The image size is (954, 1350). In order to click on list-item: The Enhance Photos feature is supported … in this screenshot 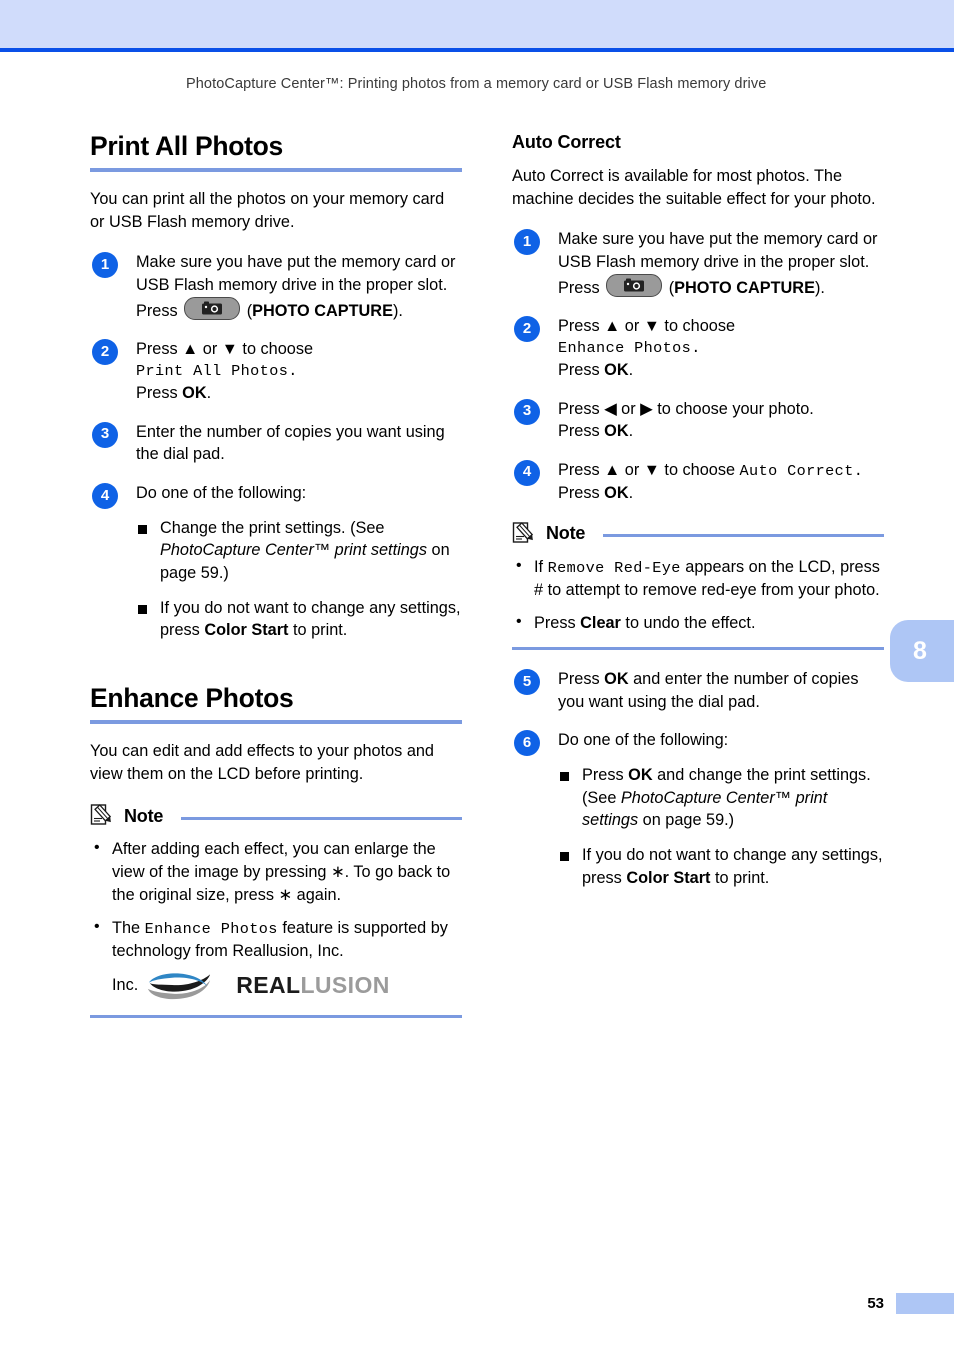, I will do `click(276, 939)`.